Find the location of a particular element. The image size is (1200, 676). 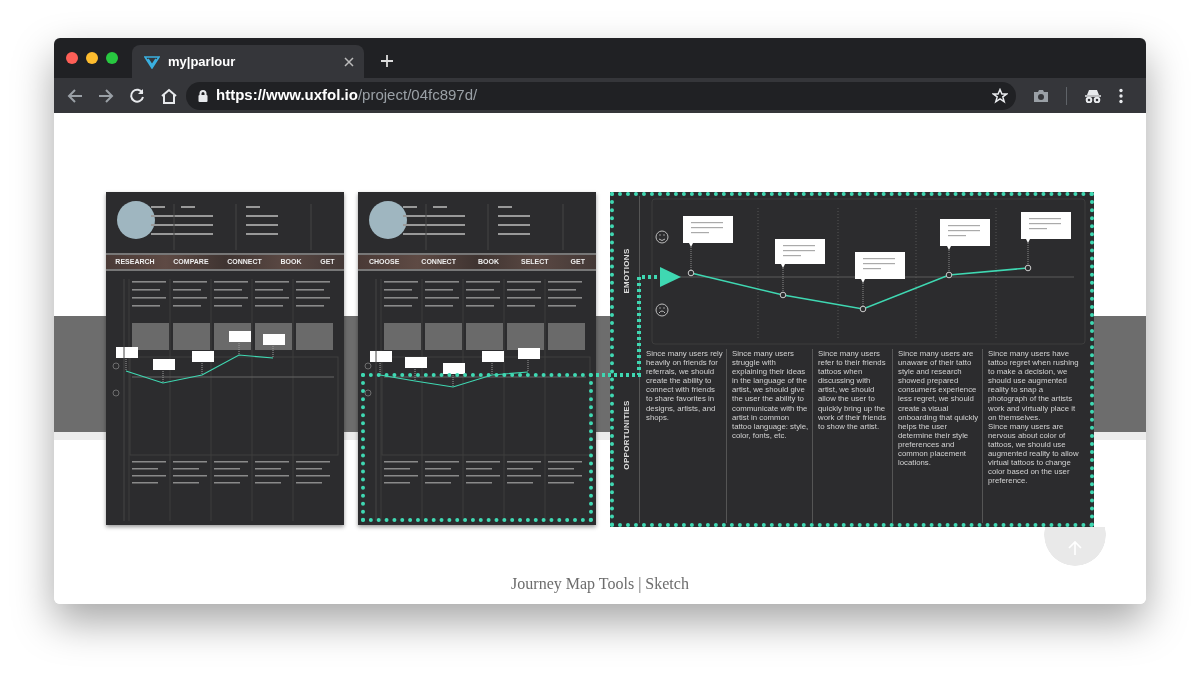

url-text: https://www.uxfol.io/project/04fc897d/ is located at coordinates (347, 95).